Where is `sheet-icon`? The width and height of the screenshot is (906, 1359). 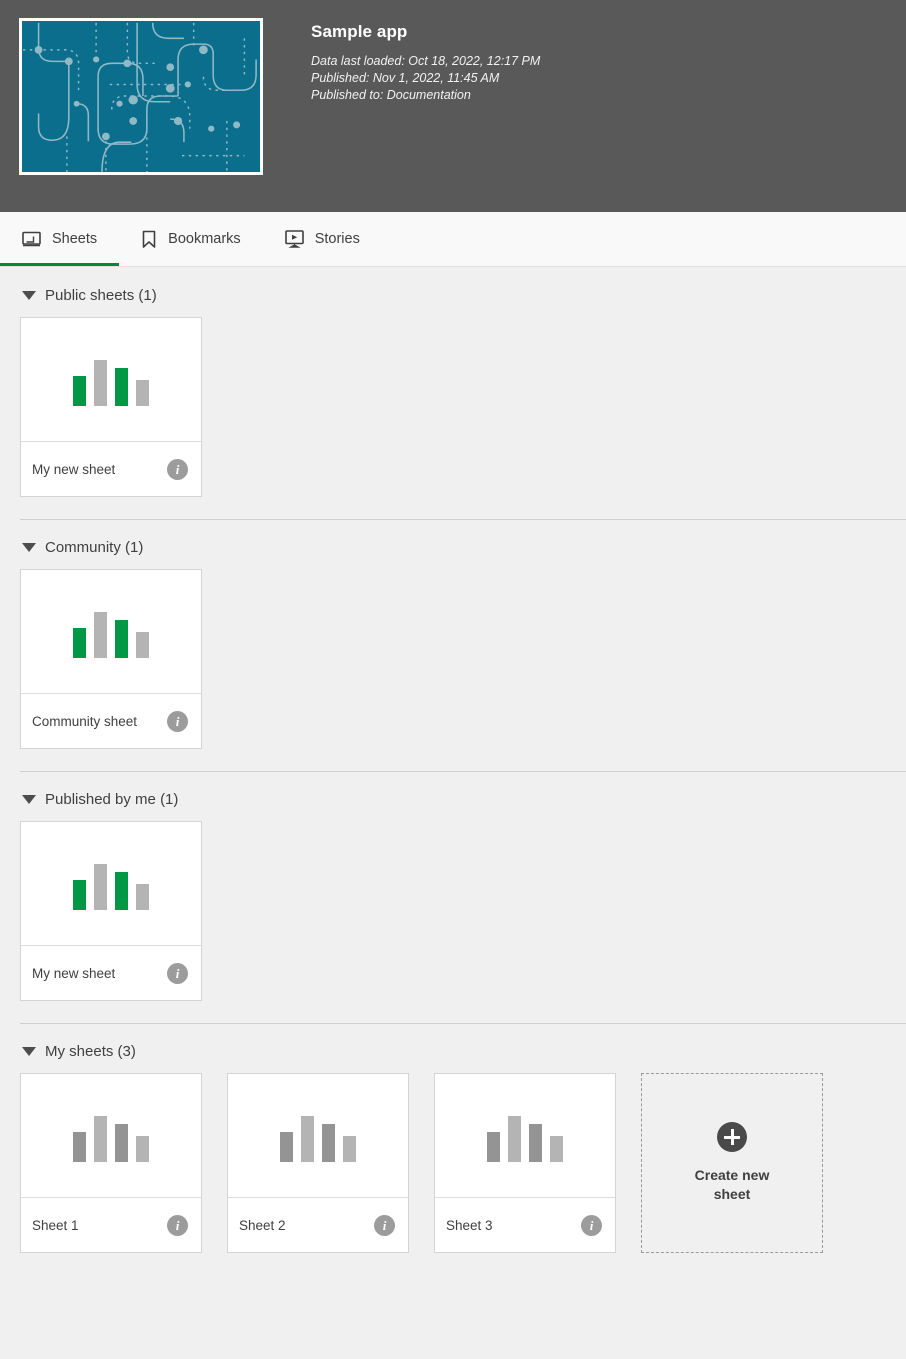
sheet-icon is located at coordinates (31, 239).